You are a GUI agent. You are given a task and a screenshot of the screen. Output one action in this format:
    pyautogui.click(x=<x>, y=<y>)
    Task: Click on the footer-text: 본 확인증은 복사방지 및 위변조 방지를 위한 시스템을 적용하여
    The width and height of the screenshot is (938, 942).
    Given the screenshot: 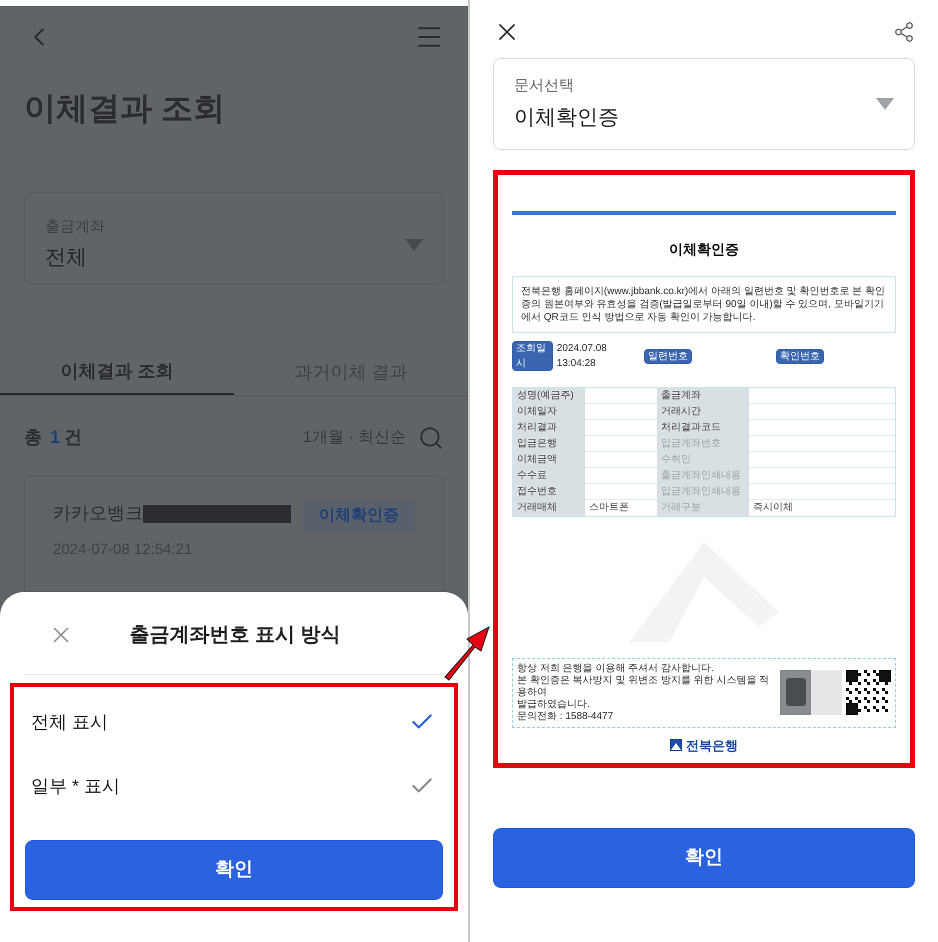 What is the action you would take?
    pyautogui.click(x=643, y=686)
    